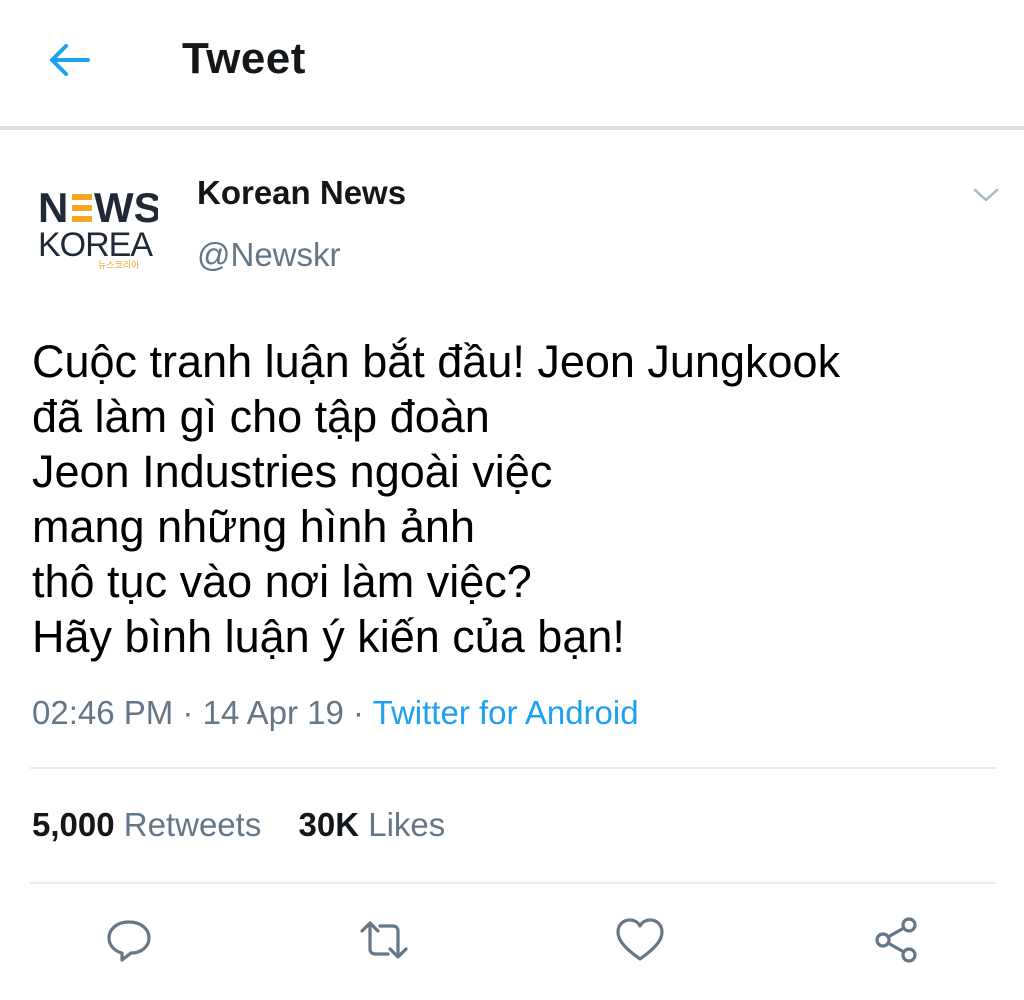  What do you see at coordinates (436, 361) in the screenshot?
I see `tweet-line: Cuộc tranh luận bắt đầu! Jeon Jungkook` at bounding box center [436, 361].